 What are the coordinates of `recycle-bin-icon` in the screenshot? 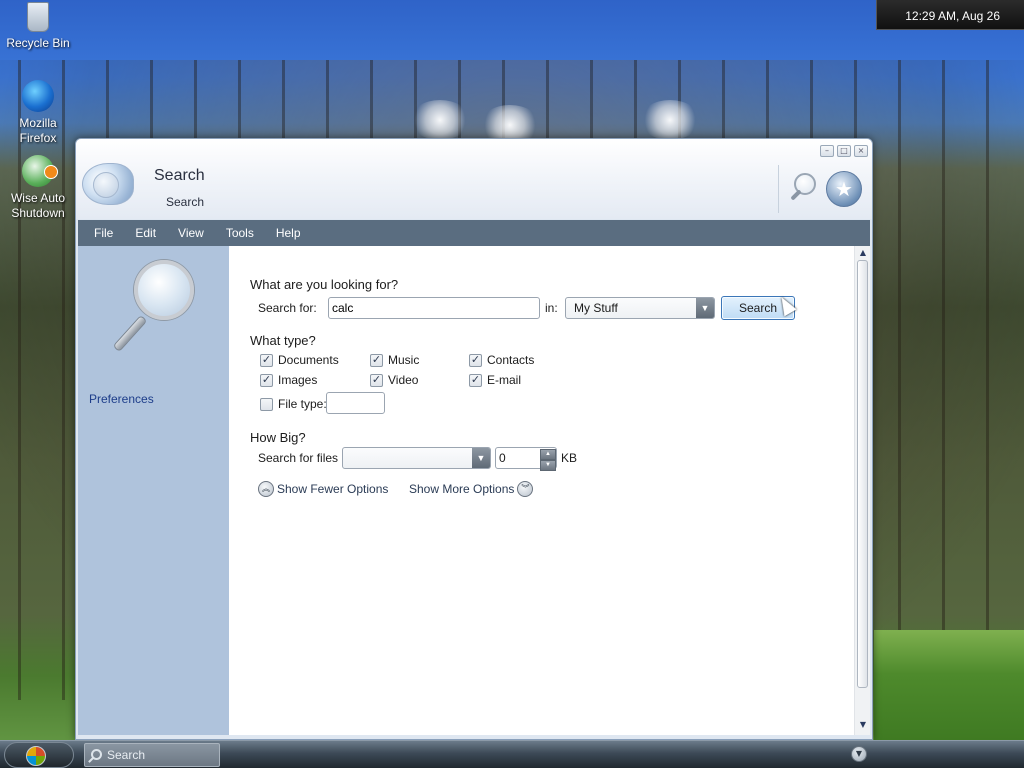 It's located at (38, 17).